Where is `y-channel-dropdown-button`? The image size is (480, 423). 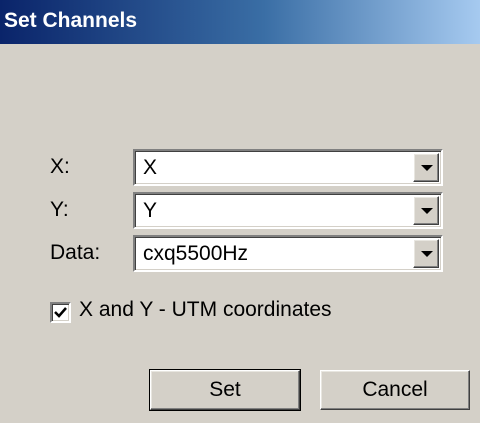 y-channel-dropdown-button is located at coordinates (426, 210).